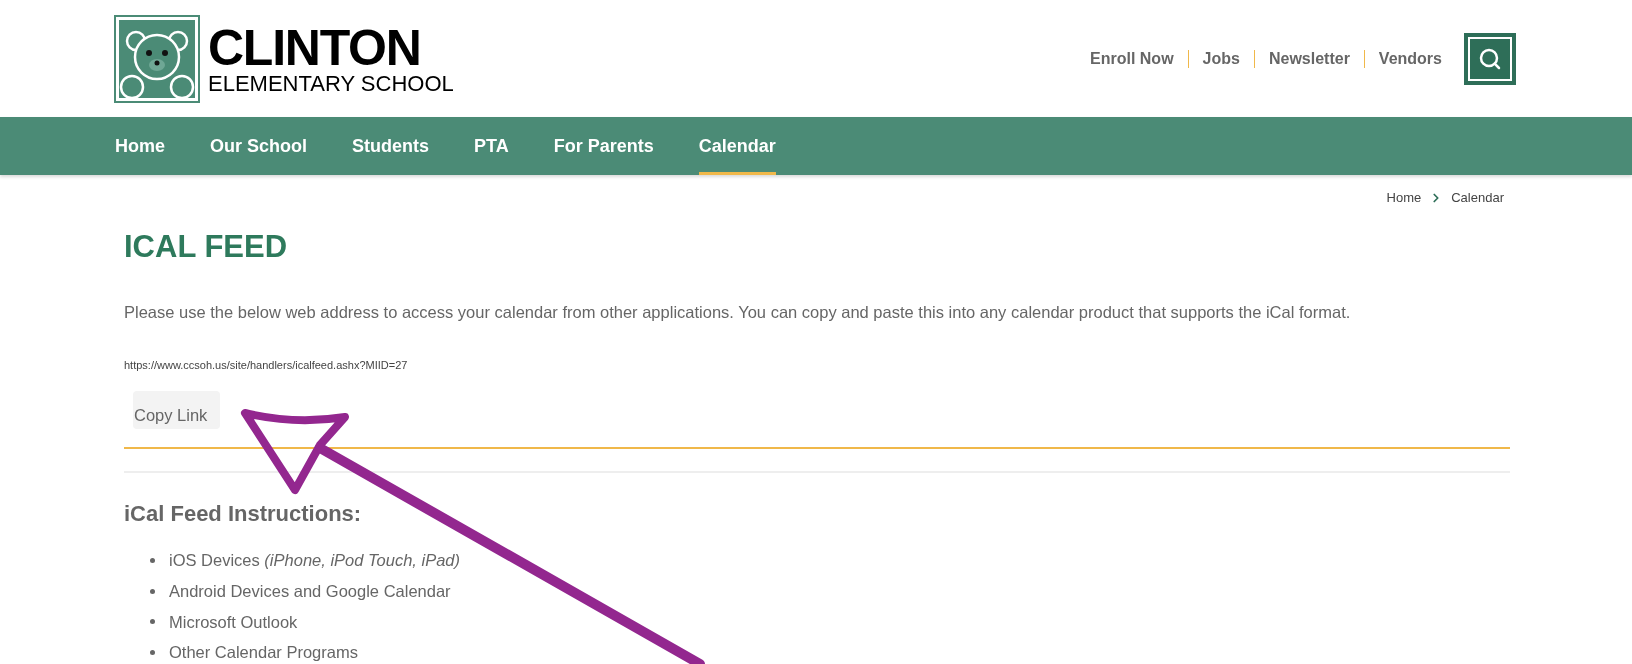  Describe the element at coordinates (491, 146) in the screenshot. I see `nav-tab: PTA` at that location.